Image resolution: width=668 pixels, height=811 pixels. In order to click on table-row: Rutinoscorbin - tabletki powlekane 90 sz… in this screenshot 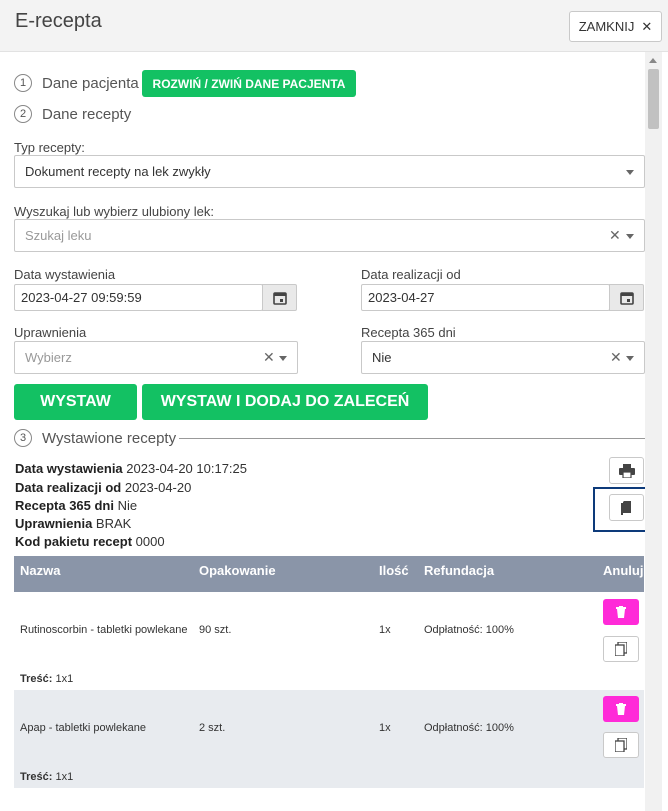, I will do `click(329, 641)`.